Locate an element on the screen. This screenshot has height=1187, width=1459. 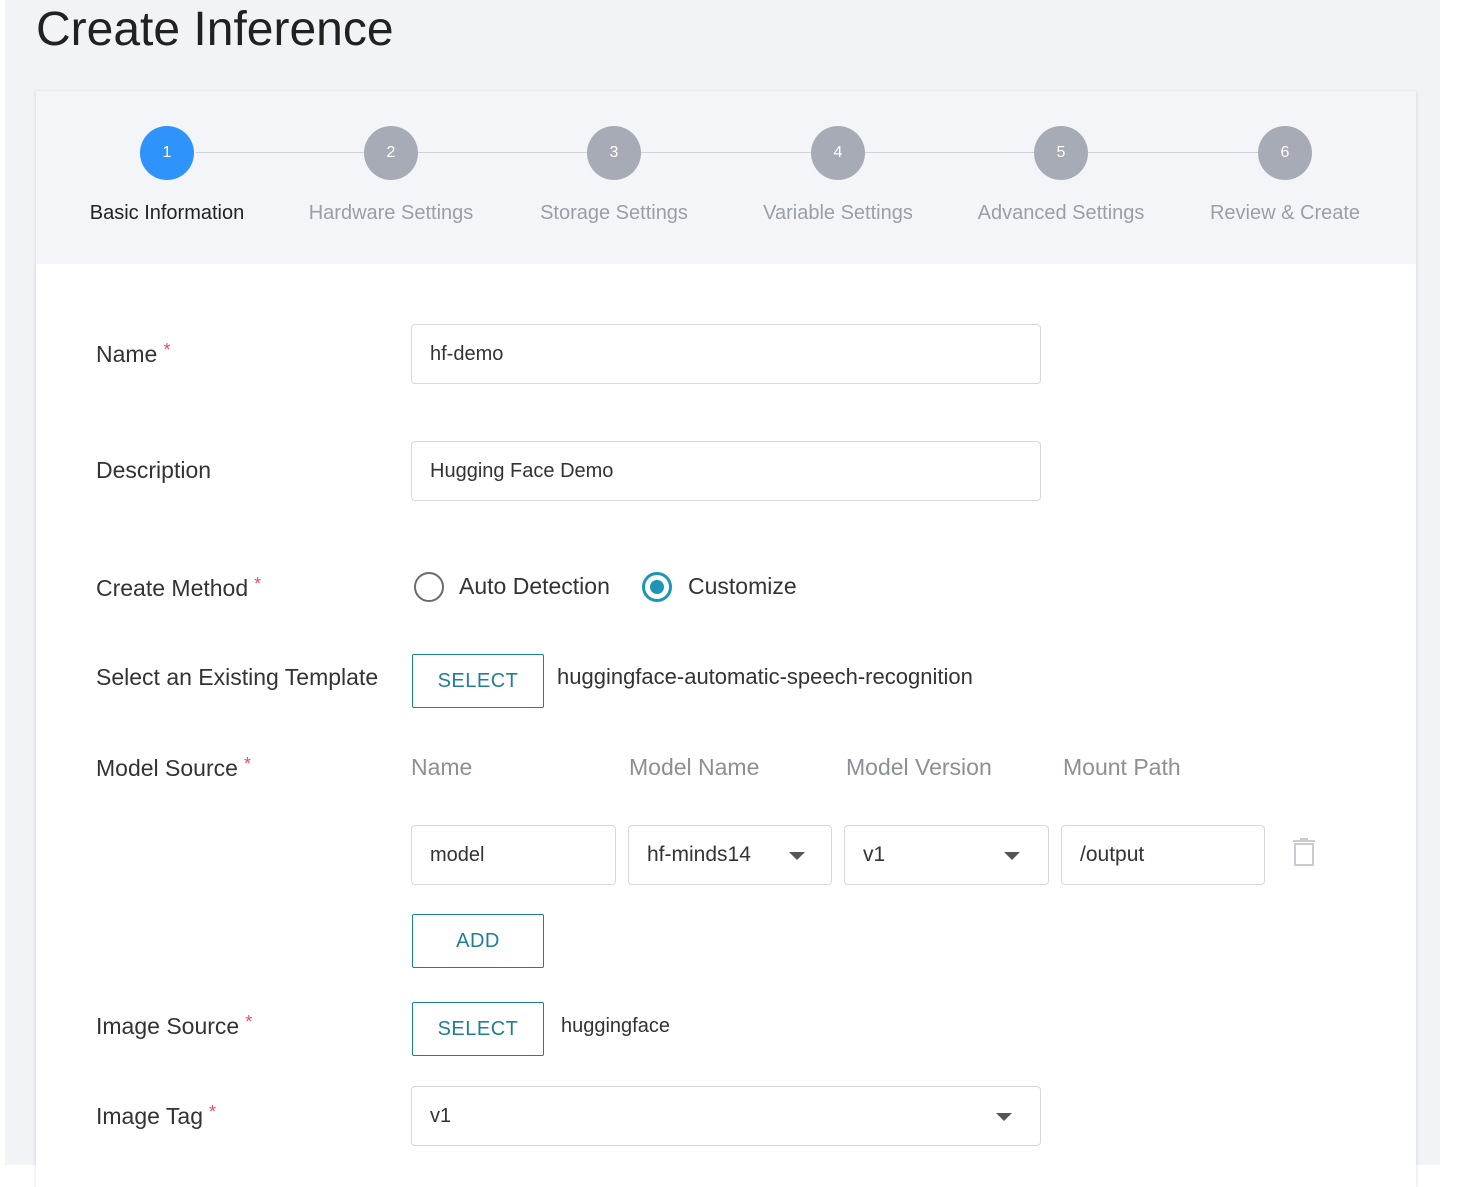
model-source-label: Model Source * is located at coordinates (173, 767).